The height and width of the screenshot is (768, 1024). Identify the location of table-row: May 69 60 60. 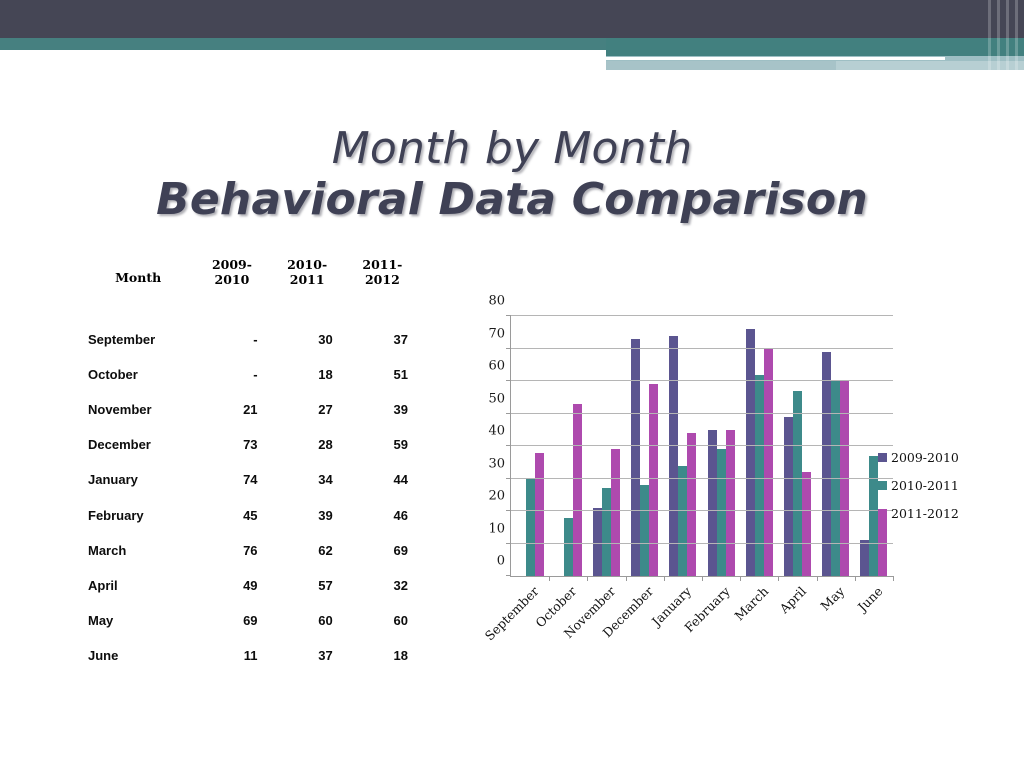
(251, 620).